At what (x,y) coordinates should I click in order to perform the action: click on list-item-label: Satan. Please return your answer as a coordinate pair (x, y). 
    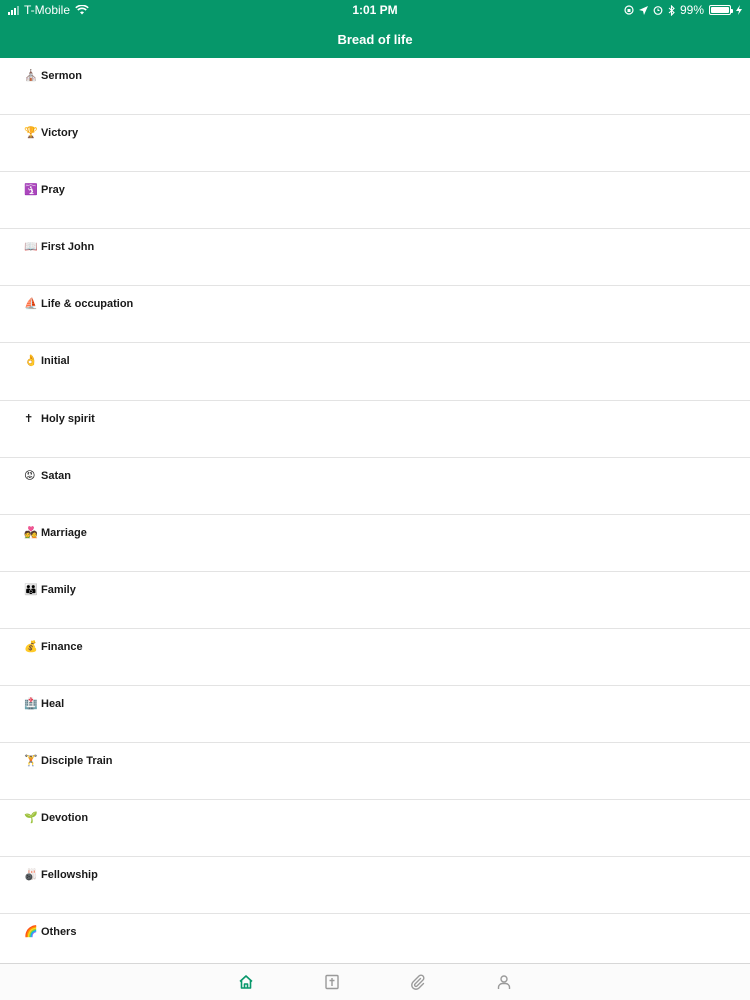
    Looking at the image, I should click on (56, 475).